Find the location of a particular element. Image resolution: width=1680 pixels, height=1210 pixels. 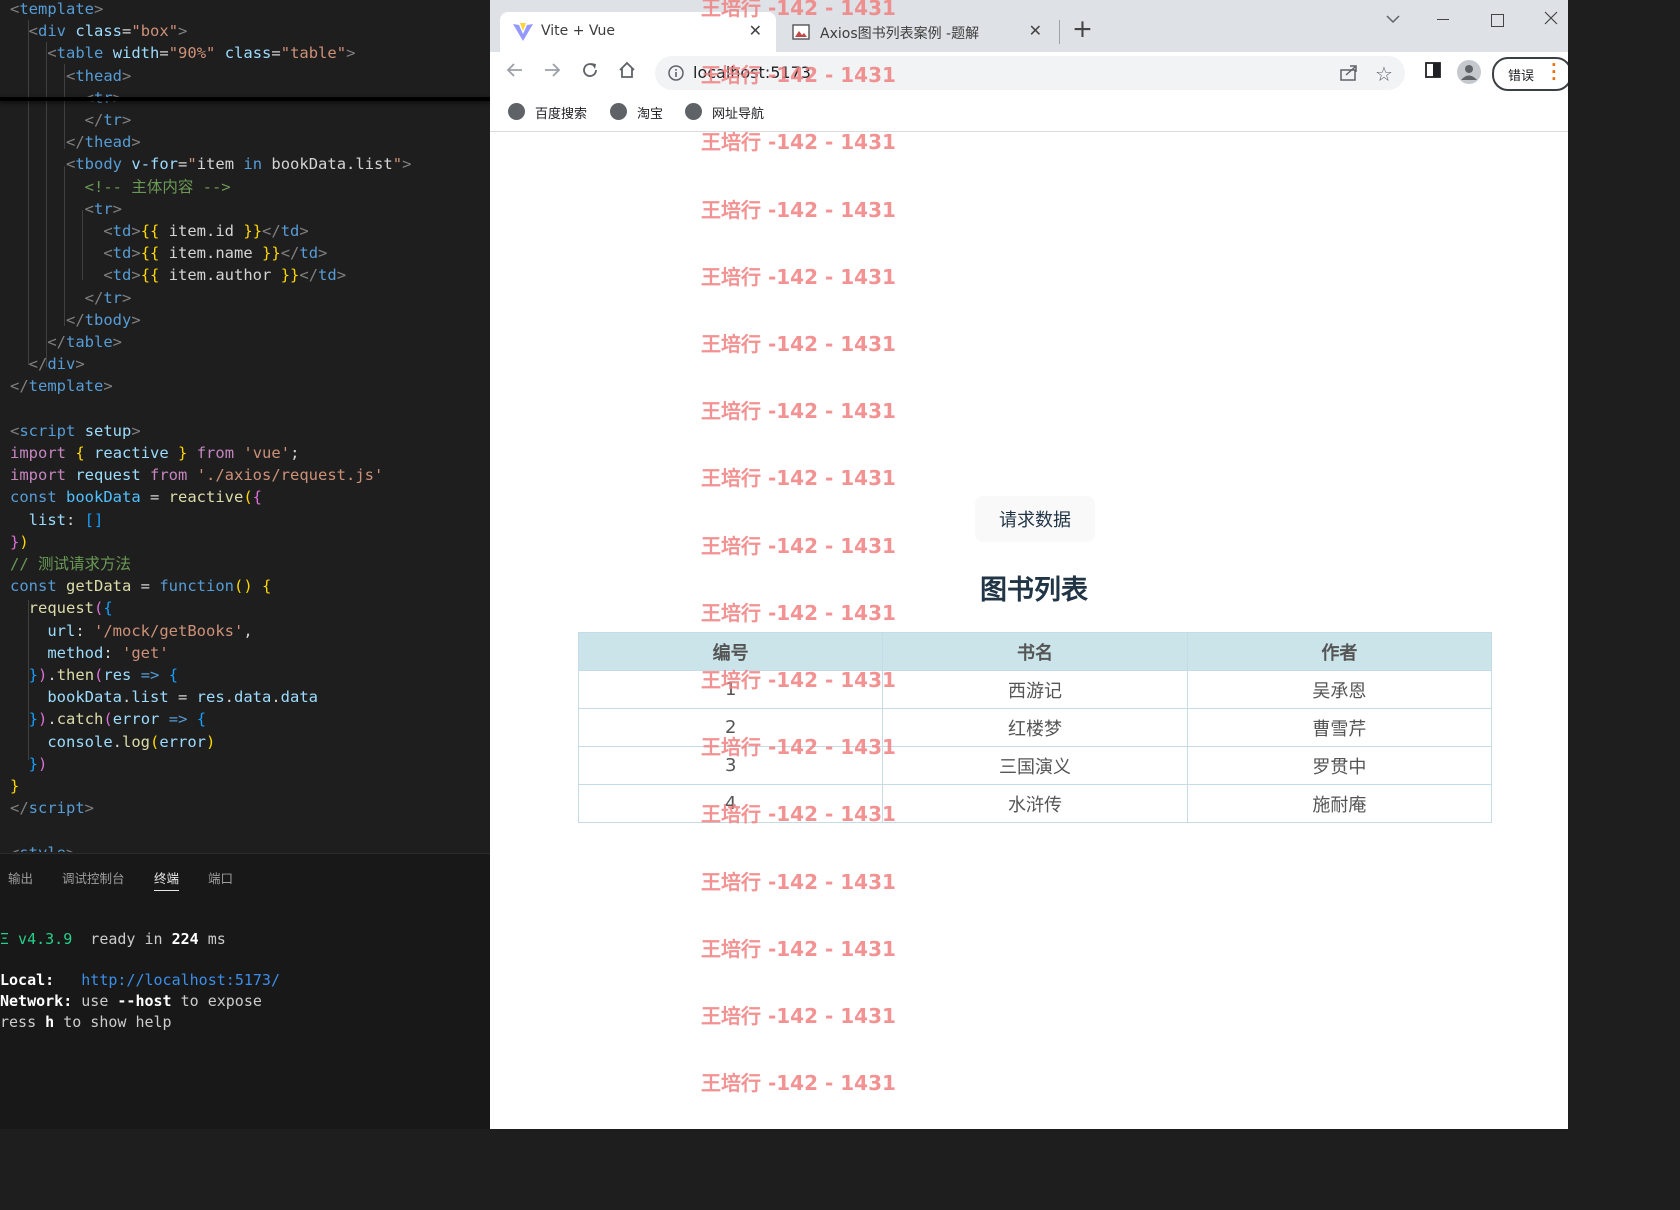

forward-icon is located at coordinates (552, 73).